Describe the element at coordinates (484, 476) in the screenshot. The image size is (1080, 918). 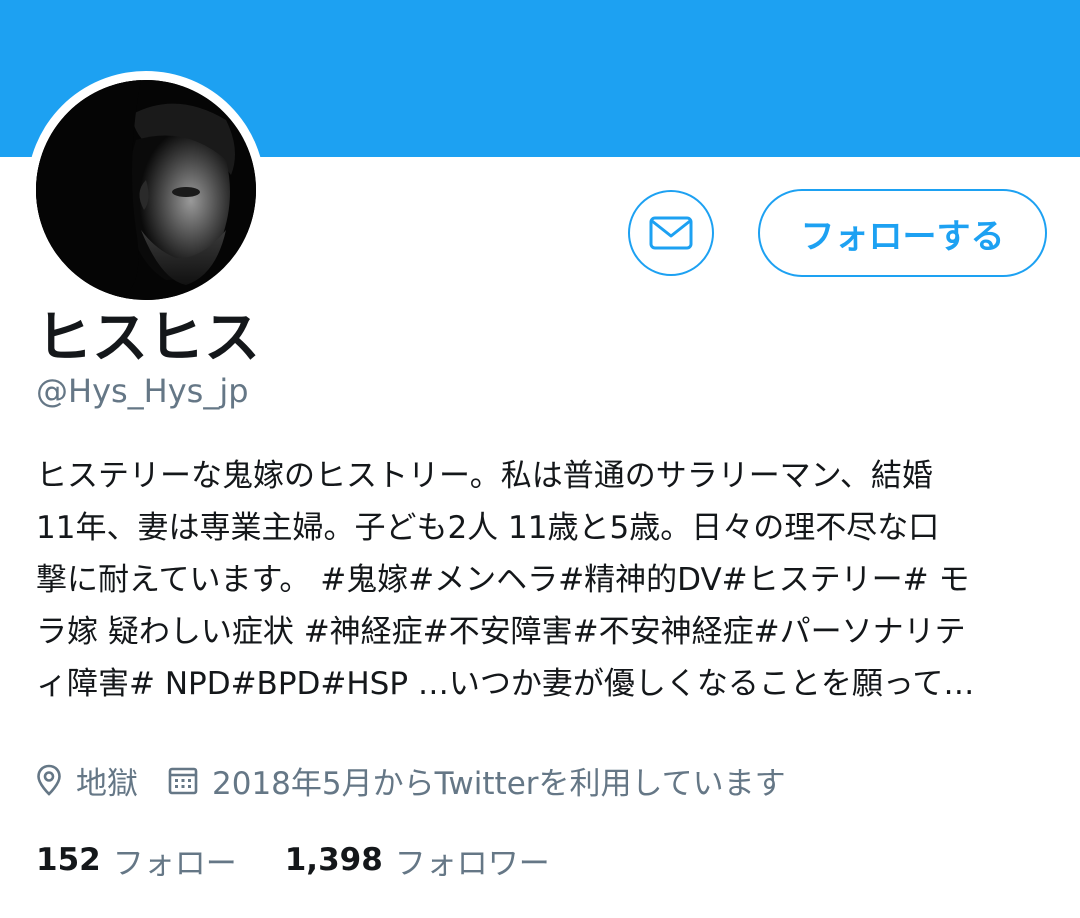
I see `bio-line: ヒステリーな鬼嫁のヒストリー。私は普通のサラリーマン、結婚` at that location.